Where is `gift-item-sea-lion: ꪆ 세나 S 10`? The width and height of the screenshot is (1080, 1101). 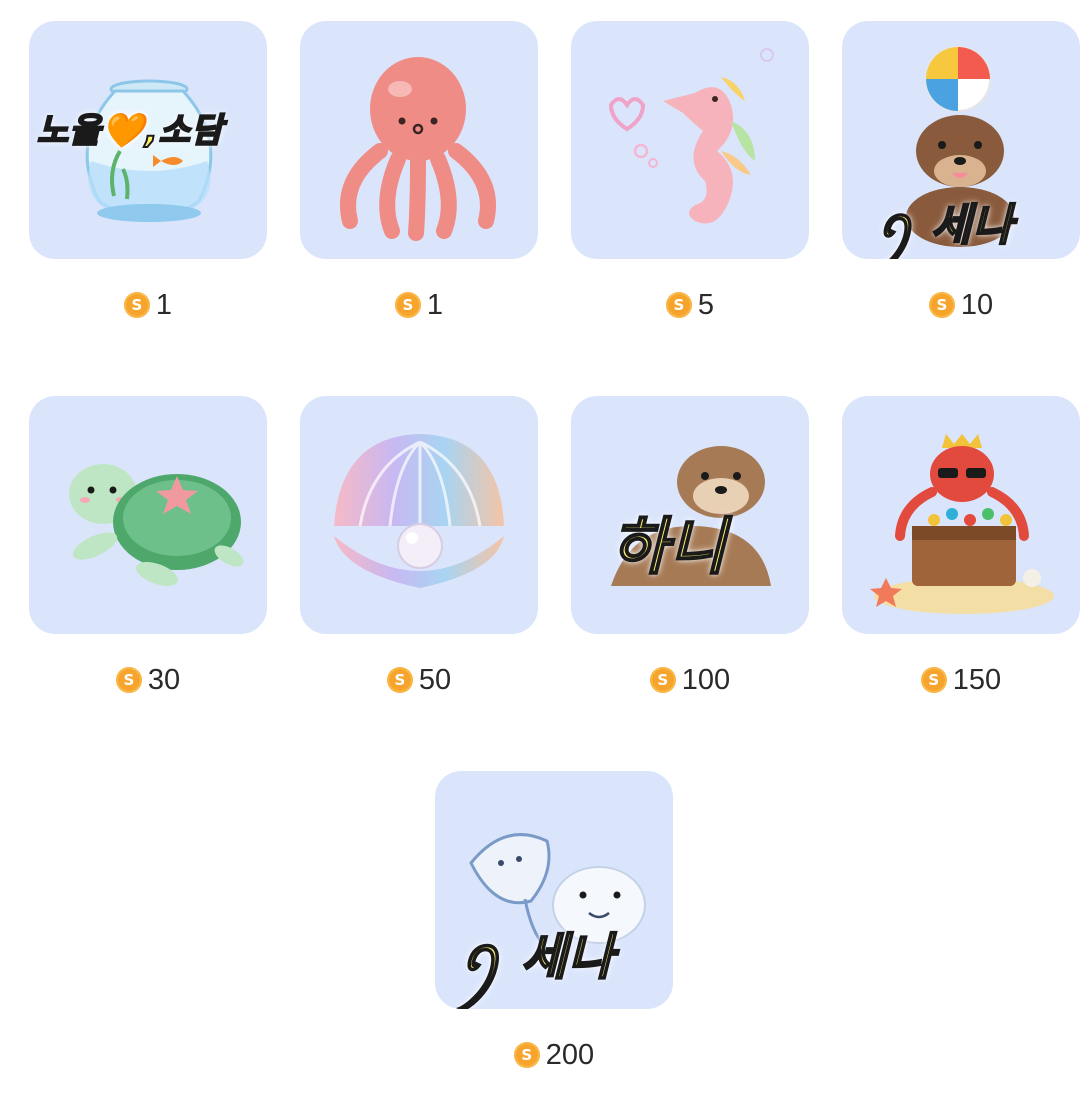
gift-item-sea-lion: ꪆ 세나 S 10 is located at coordinates (961, 186).